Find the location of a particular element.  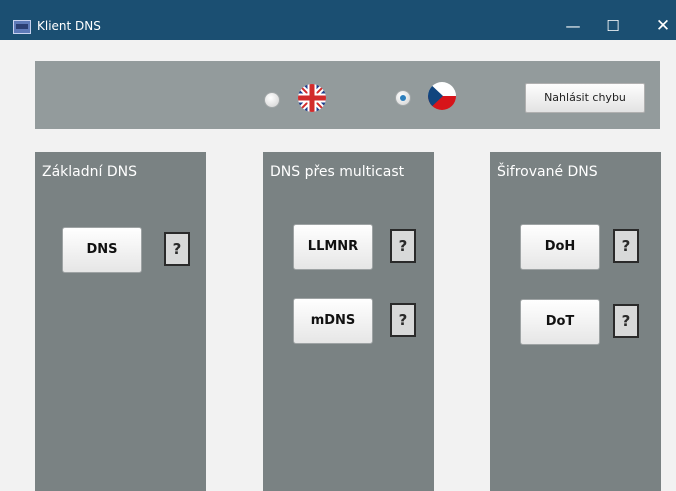

close-button: ✕ is located at coordinates (663, 26).